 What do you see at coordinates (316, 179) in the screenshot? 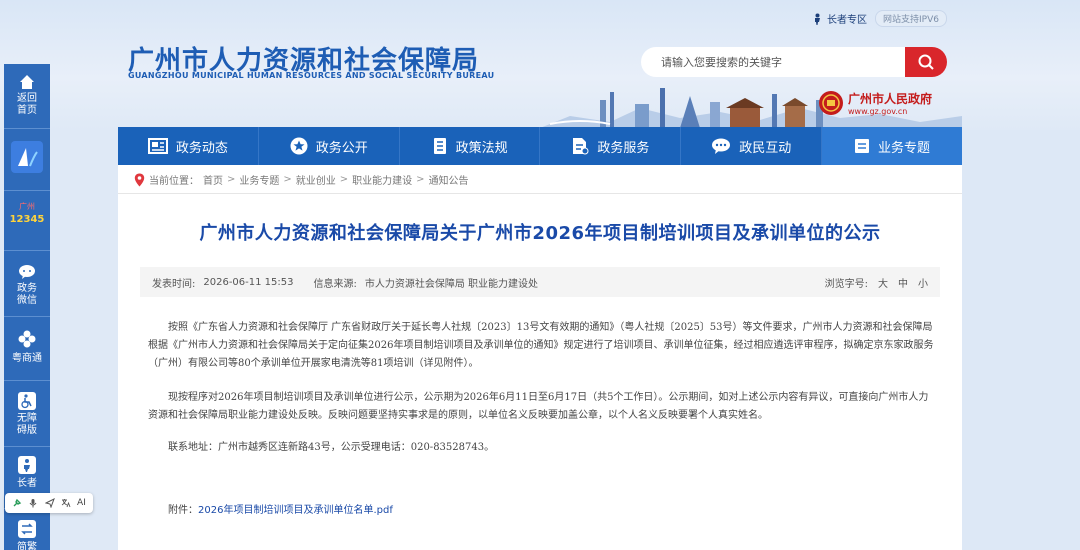
I see `breadcrumb-employment: 就业创业` at bounding box center [316, 179].